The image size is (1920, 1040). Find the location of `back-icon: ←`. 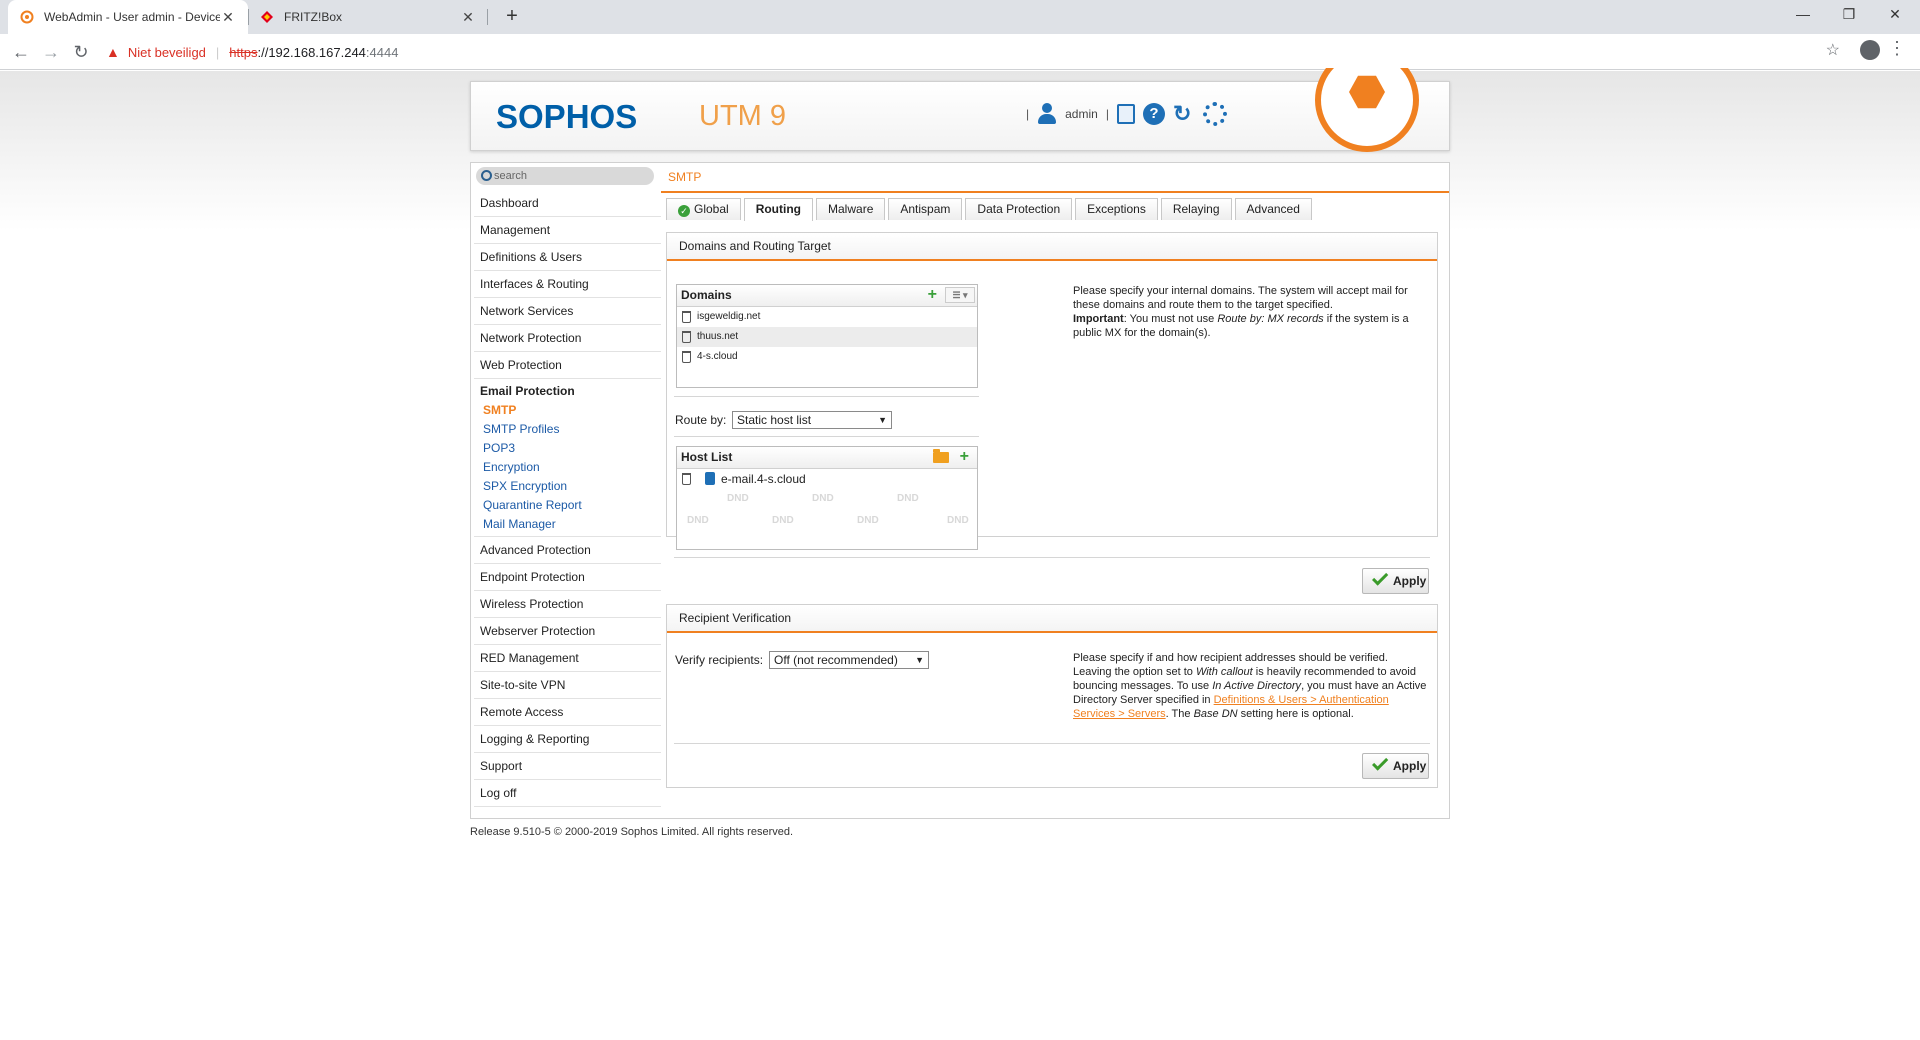

back-icon: ← is located at coordinates (21, 52).